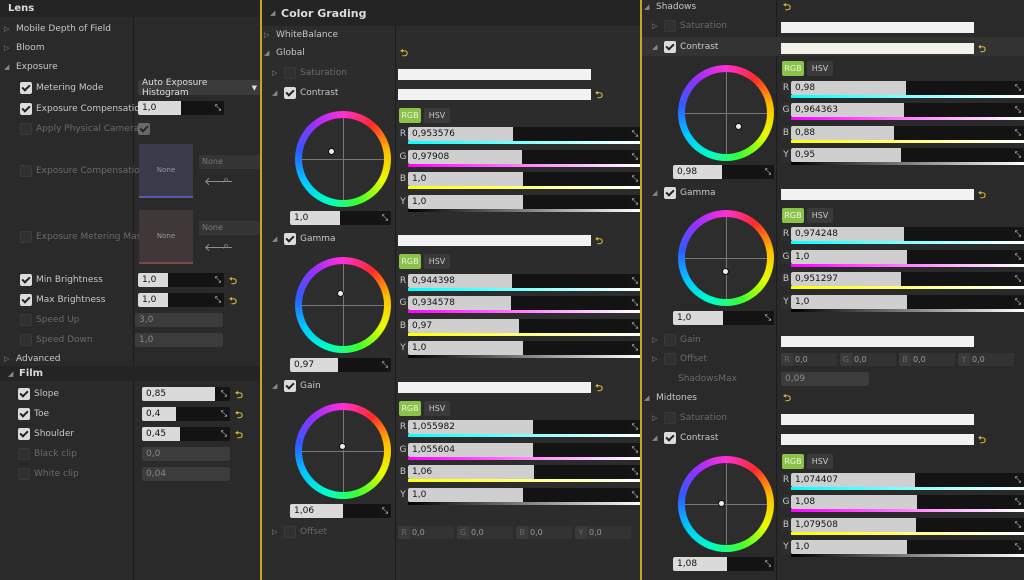 This screenshot has height=580, width=1024. Describe the element at coordinates (451, 13) in the screenshot. I see `color-grading-header: ◢ Color Grading` at that location.